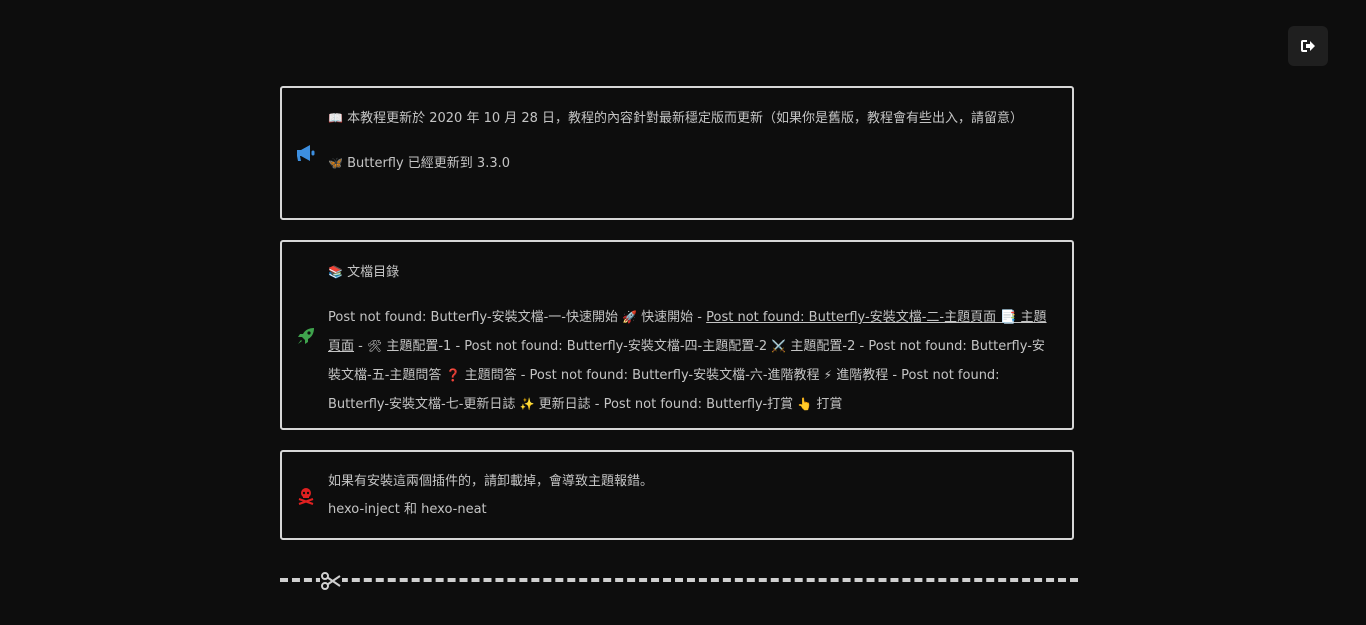 The width and height of the screenshot is (1366, 625). What do you see at coordinates (429, 163) in the screenshot?
I see `version-text: Butterfly 已經更新到 3.3.0` at bounding box center [429, 163].